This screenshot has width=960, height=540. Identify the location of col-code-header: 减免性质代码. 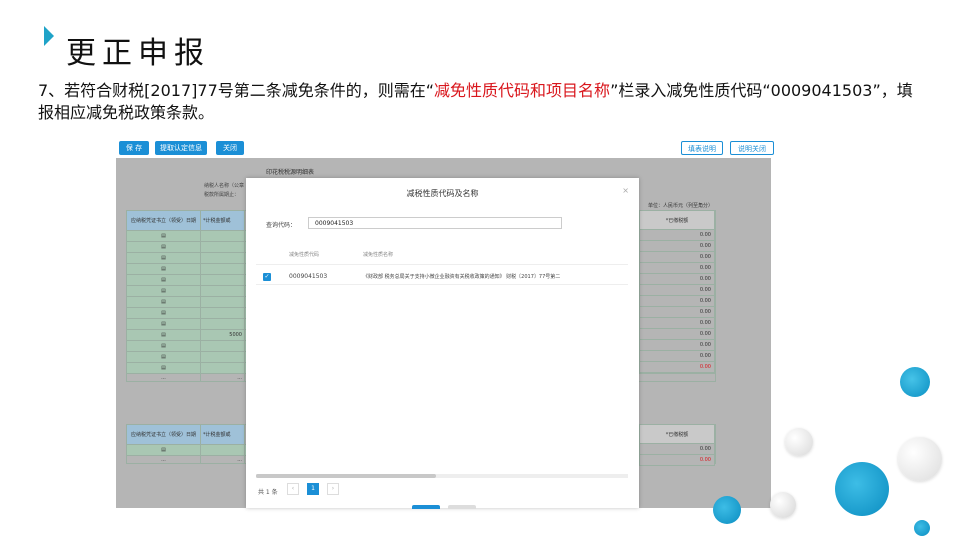
(304, 255).